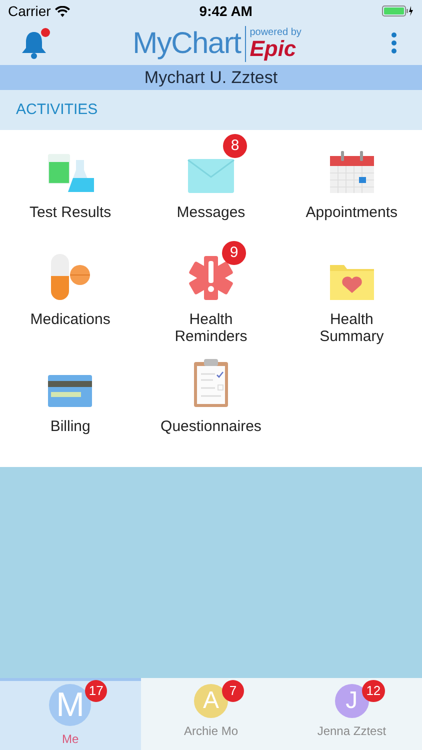 The height and width of the screenshot is (750, 422). Describe the element at coordinates (273, 49) in the screenshot. I see `epic-logo: Epic` at that location.